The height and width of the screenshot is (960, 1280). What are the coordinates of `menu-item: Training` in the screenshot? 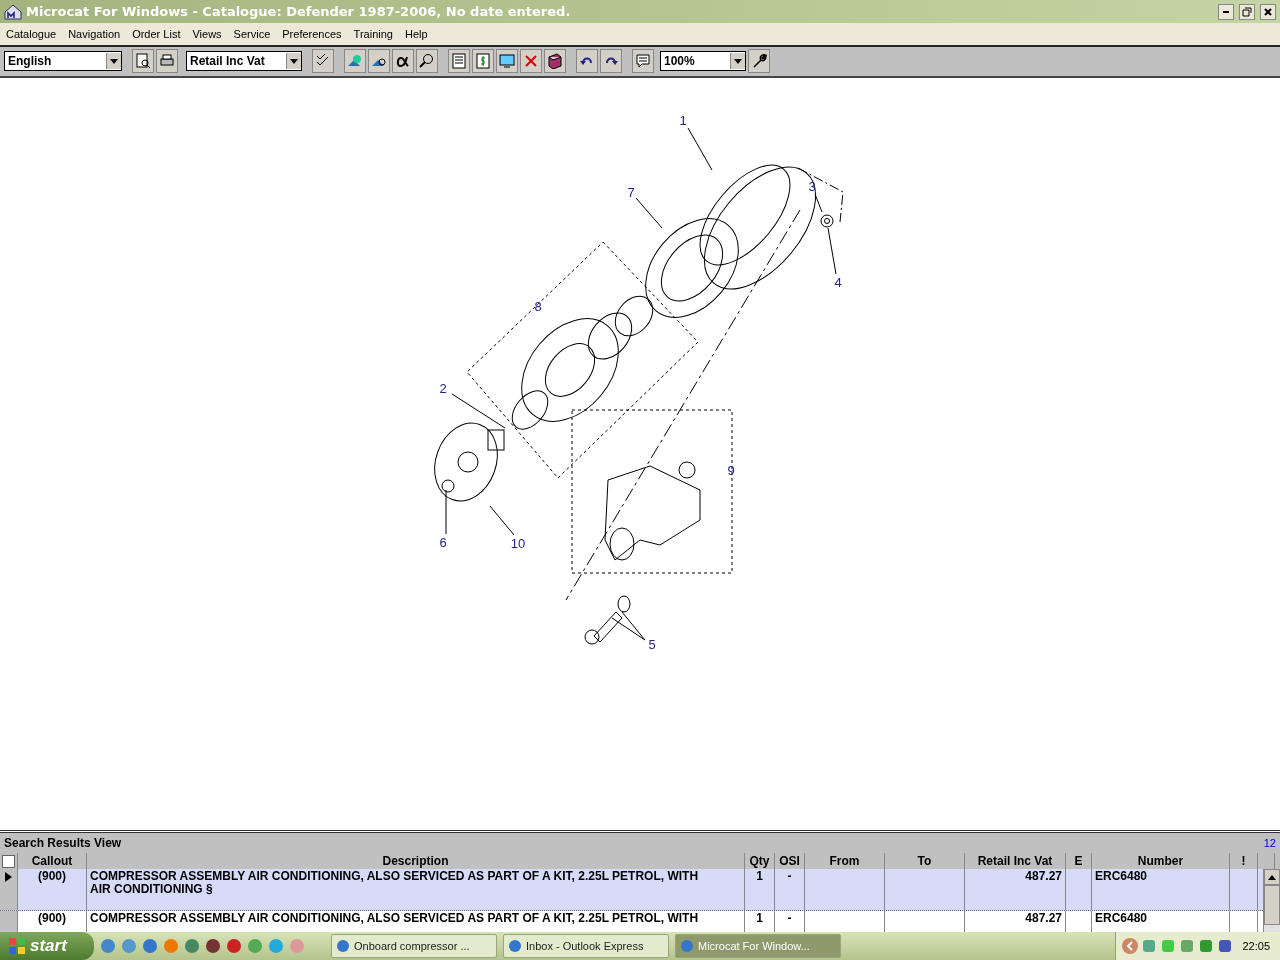 It's located at (373, 34).